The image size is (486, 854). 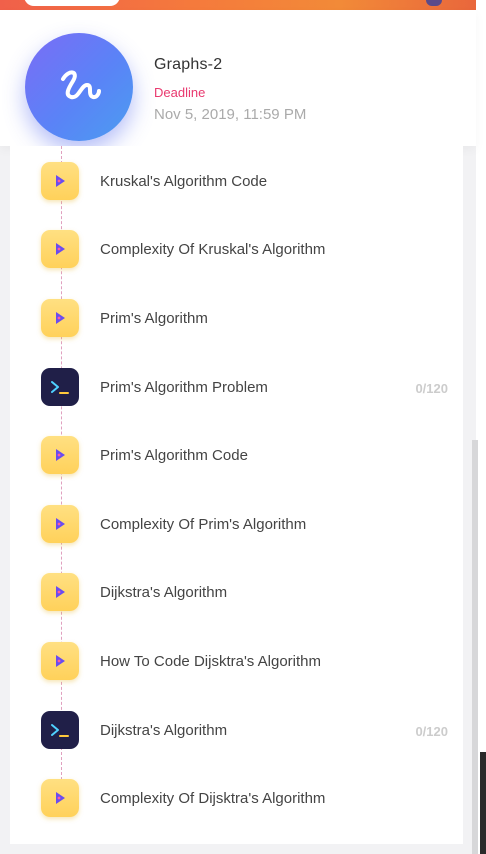 I want to click on top-pill-button, so click(x=72, y=3).